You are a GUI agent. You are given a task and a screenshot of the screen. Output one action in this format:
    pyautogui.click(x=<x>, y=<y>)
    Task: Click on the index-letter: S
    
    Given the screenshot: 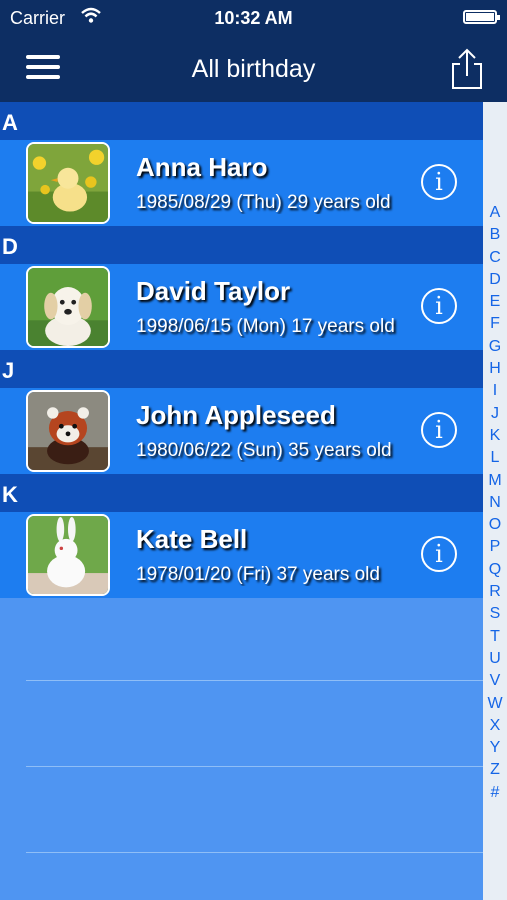 What is the action you would take?
    pyautogui.click(x=495, y=614)
    